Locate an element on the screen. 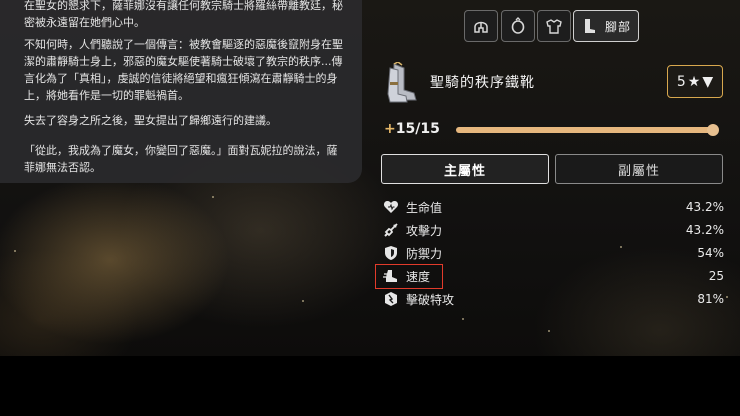 The height and width of the screenshot is (416, 740). tab-sub-stats: 副屬性 is located at coordinates (639, 169).